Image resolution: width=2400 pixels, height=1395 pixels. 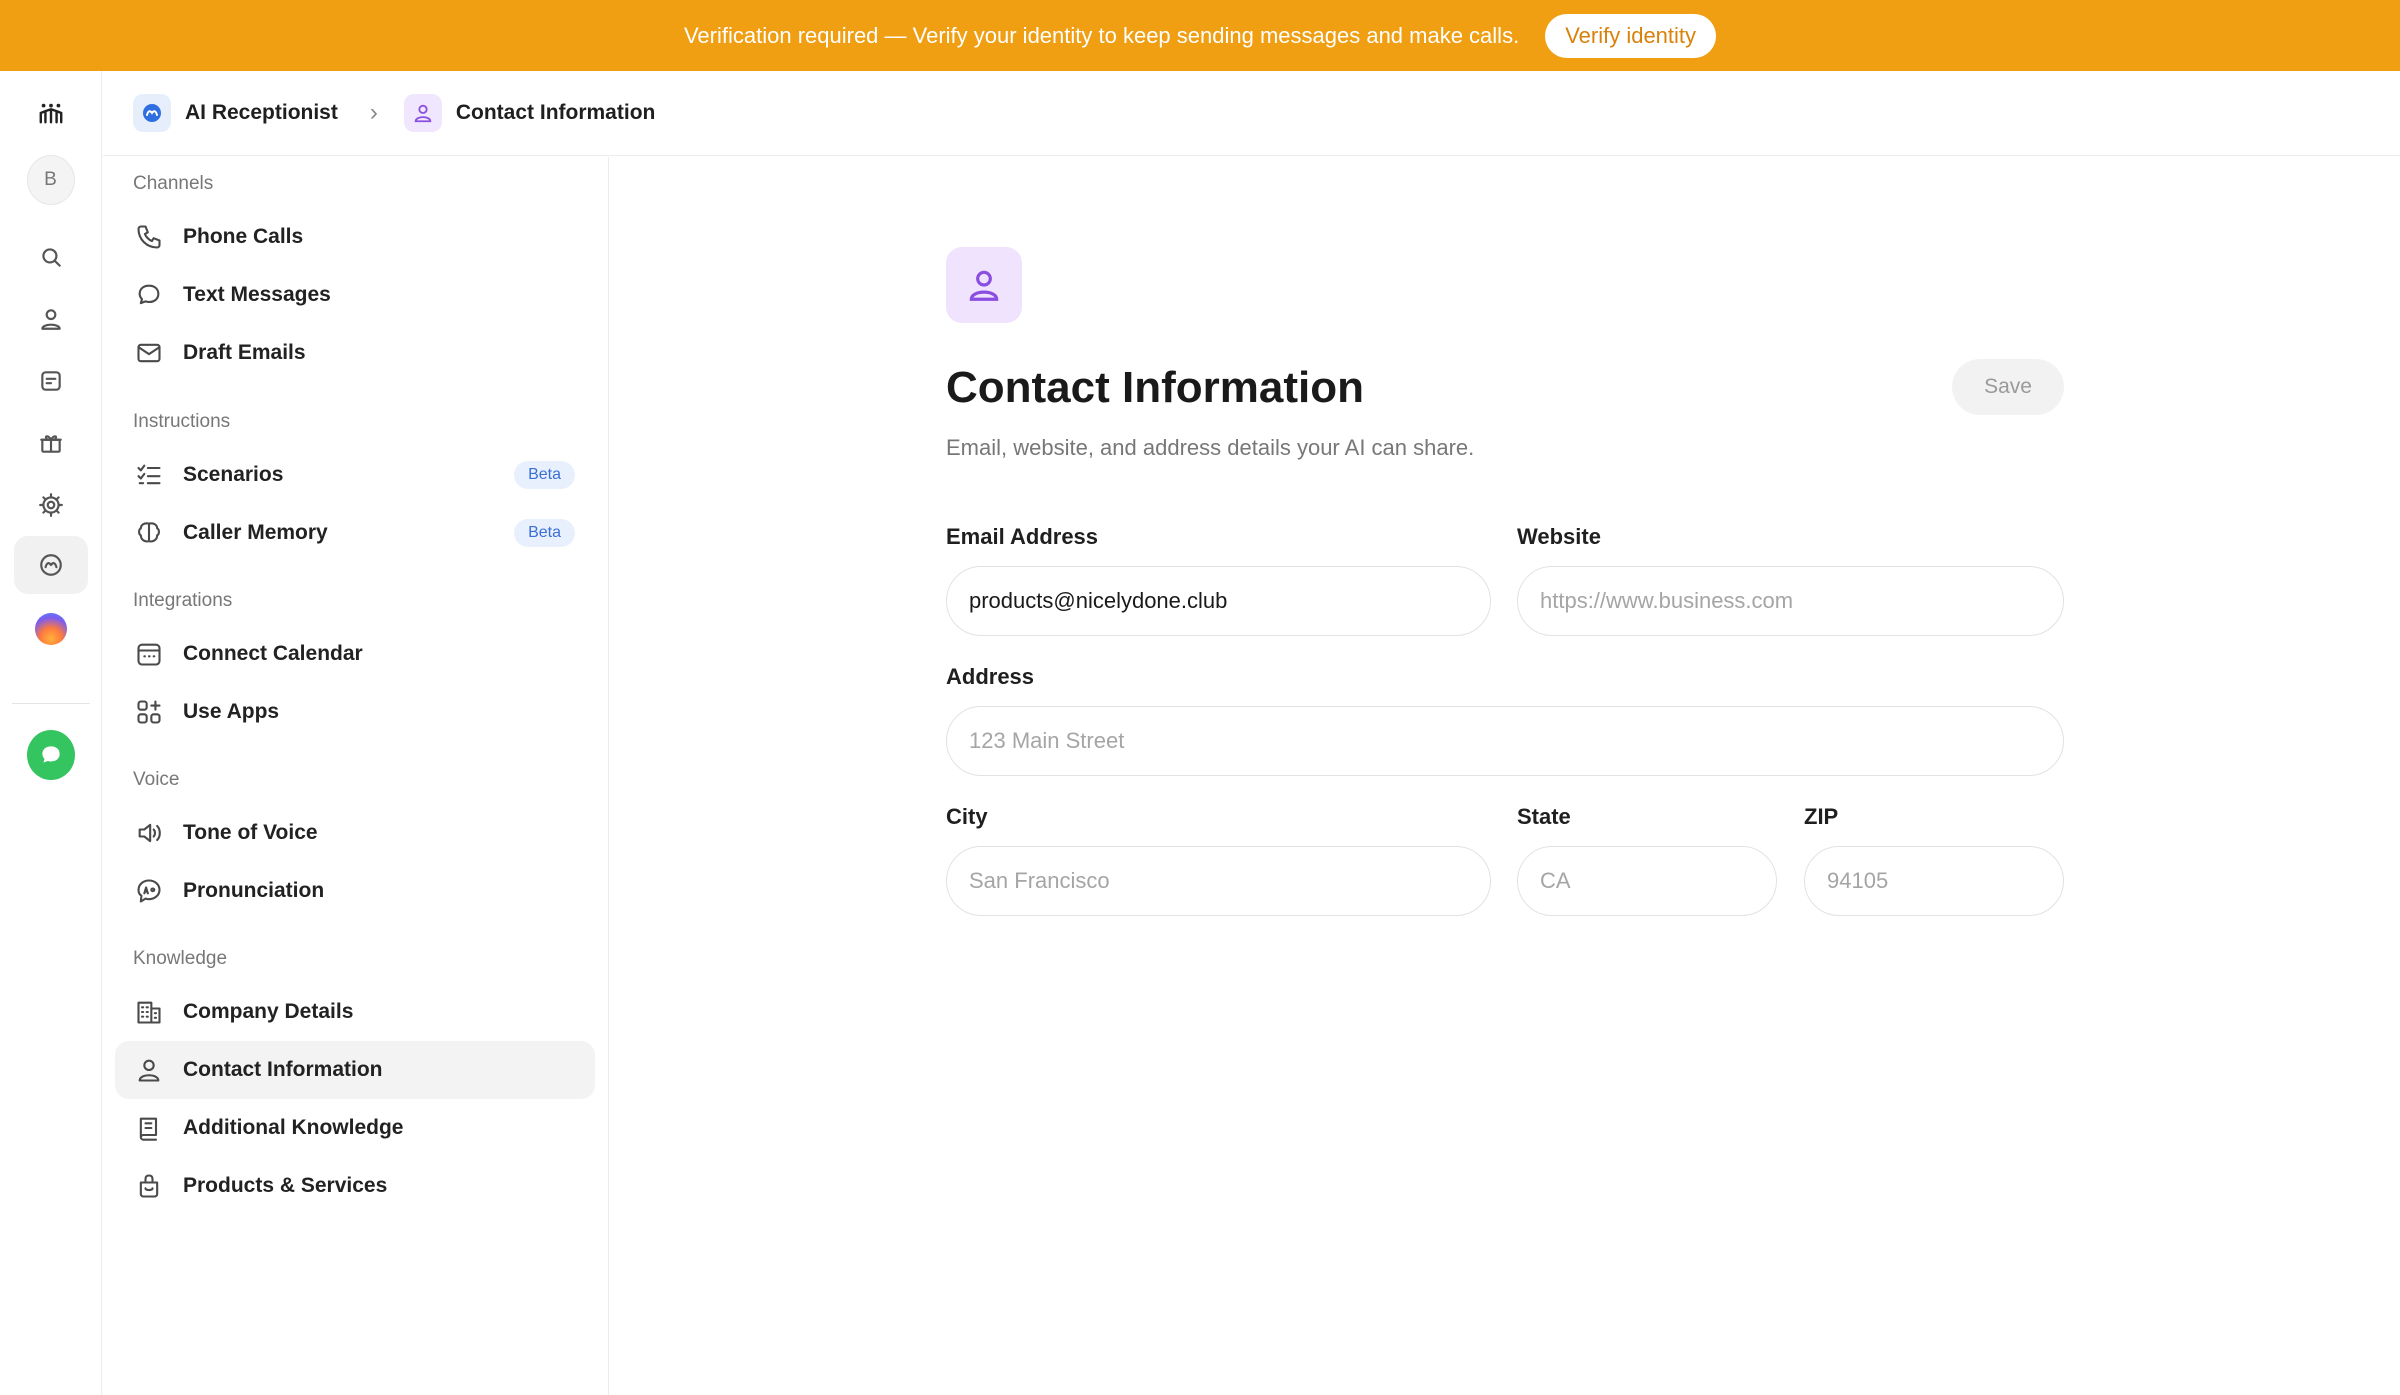 I want to click on menu-item-connect-calendar: Connect Calendar, so click(x=355, y=654).